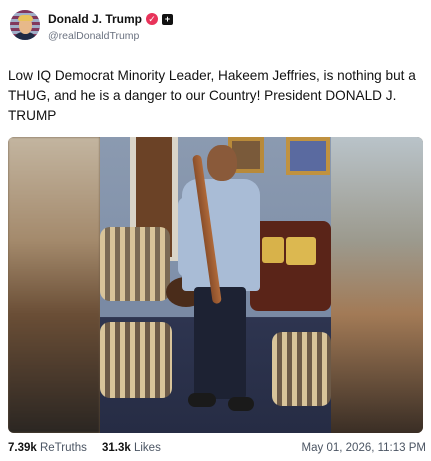  I want to click on retruths-stat: 7.39k ReTruths, so click(47, 448).